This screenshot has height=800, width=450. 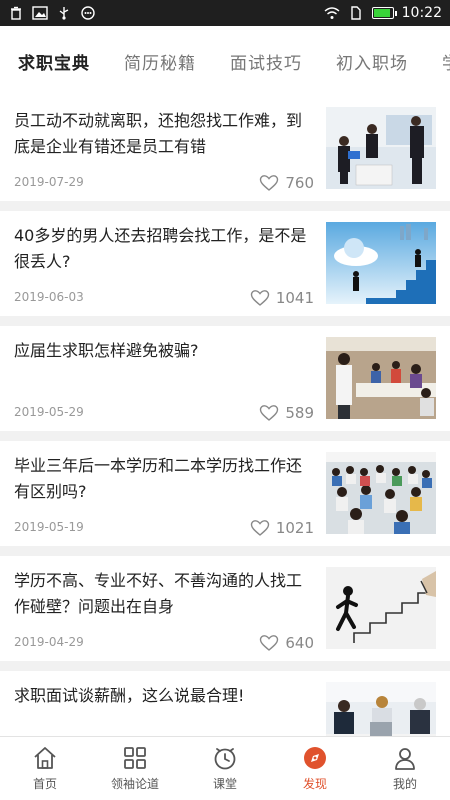 I want to click on like-count: 1021, so click(x=294, y=528).